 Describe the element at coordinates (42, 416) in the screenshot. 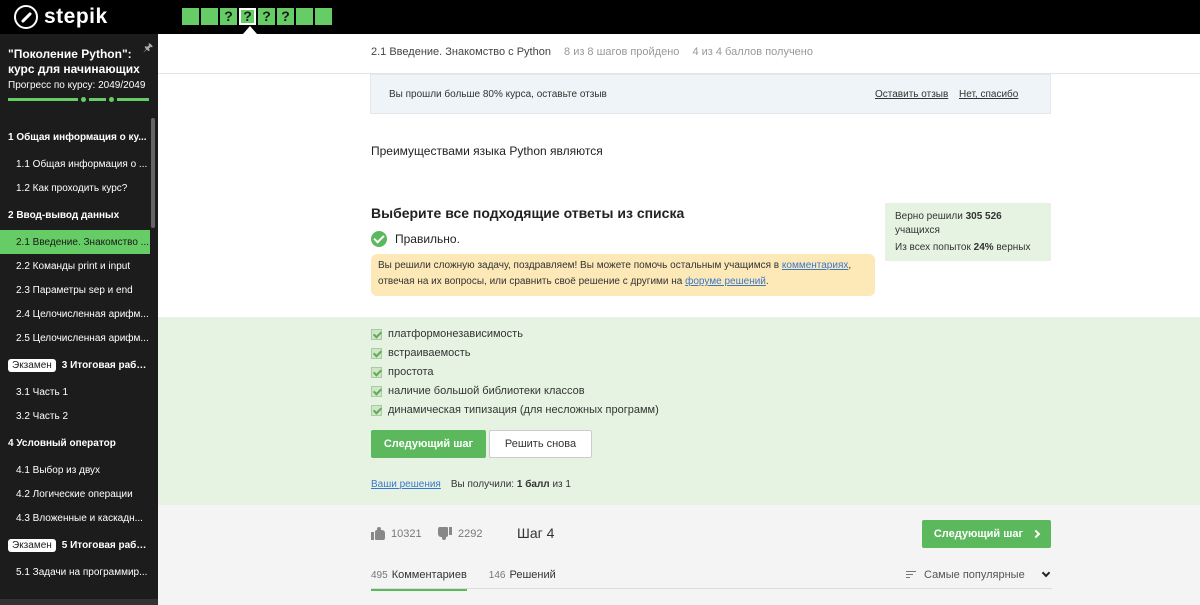

I see `sidebar-item-label: 3.2 Часть 2` at that location.